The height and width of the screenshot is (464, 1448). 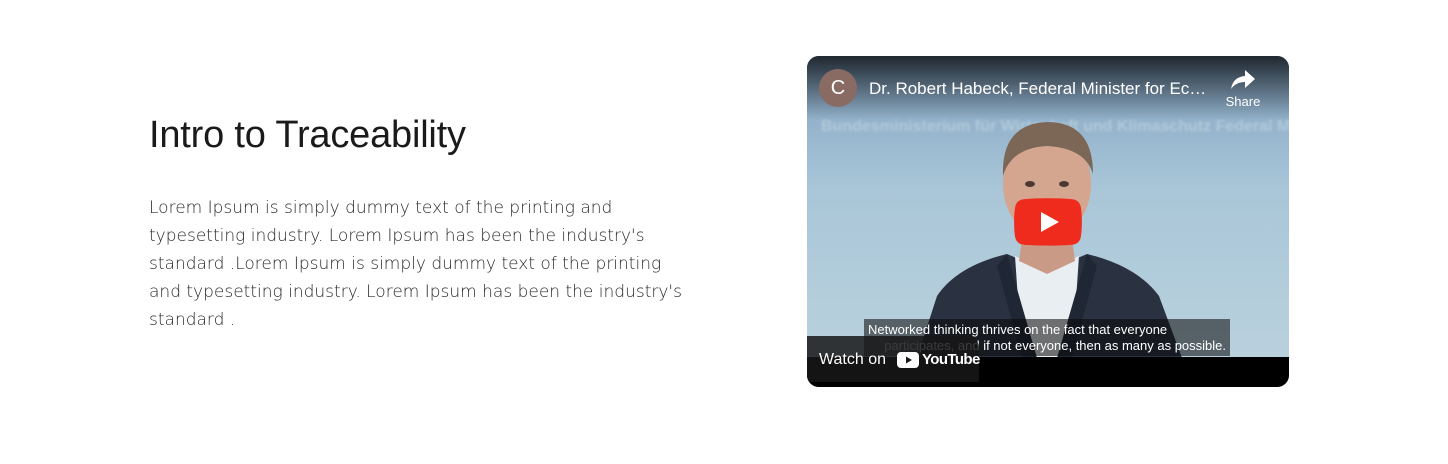 What do you see at coordinates (1243, 79) in the screenshot?
I see `share-icon` at bounding box center [1243, 79].